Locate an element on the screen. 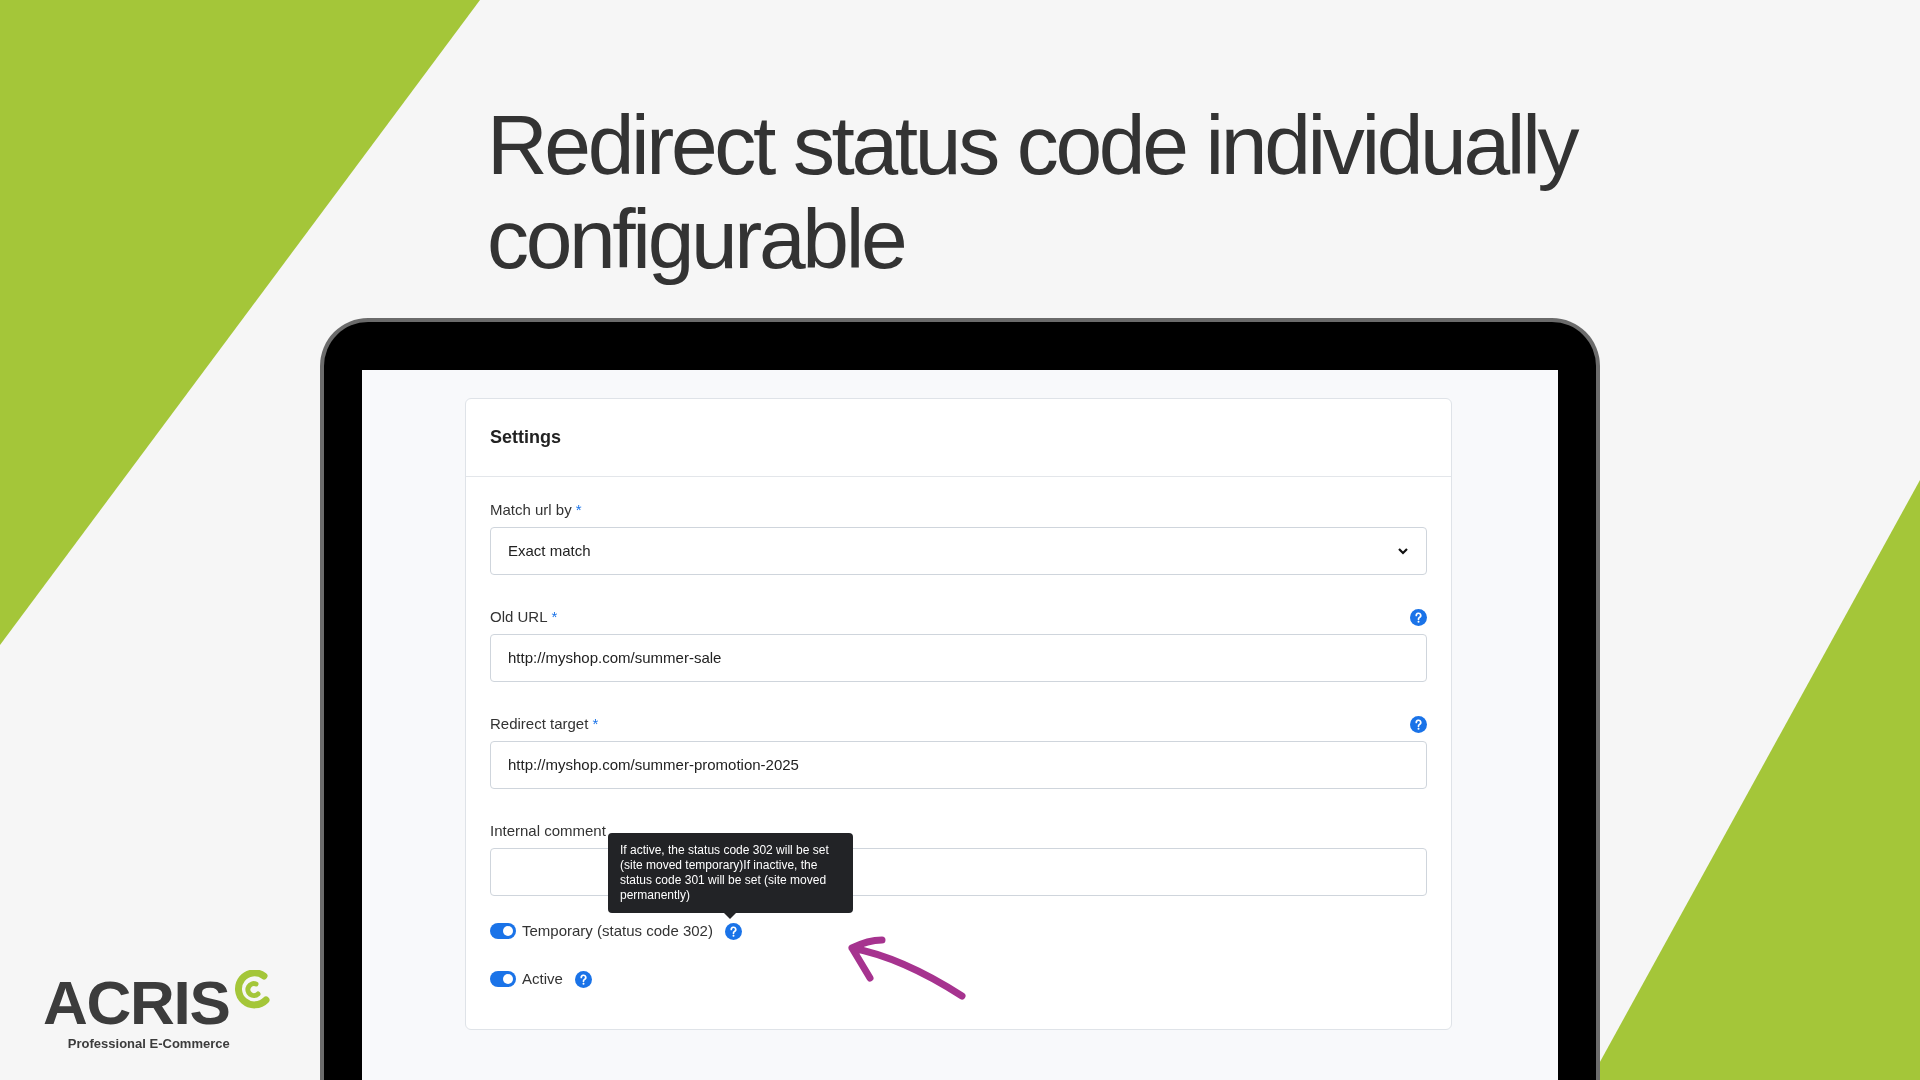 The width and height of the screenshot is (1920, 1080). field-label: Old URL is located at coordinates (519, 616).